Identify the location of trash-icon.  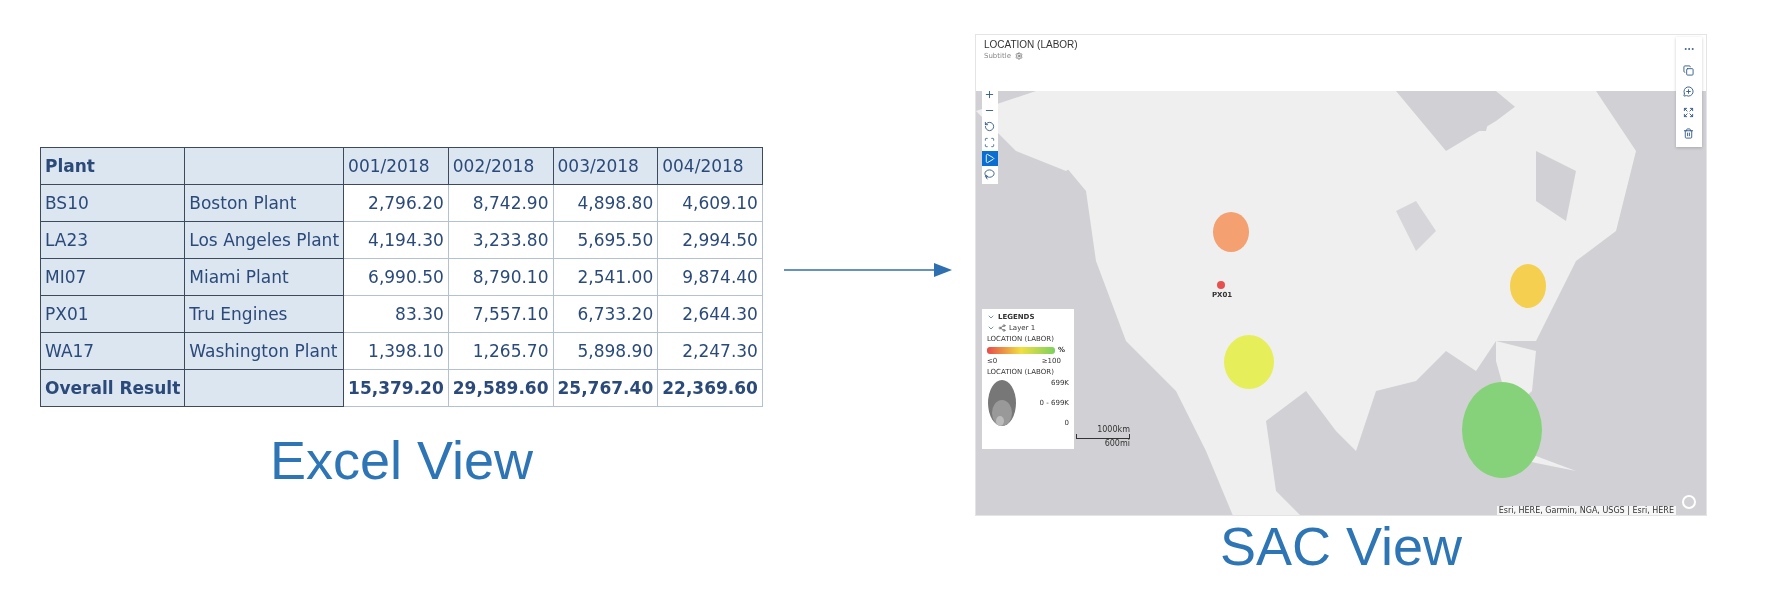
(1689, 133).